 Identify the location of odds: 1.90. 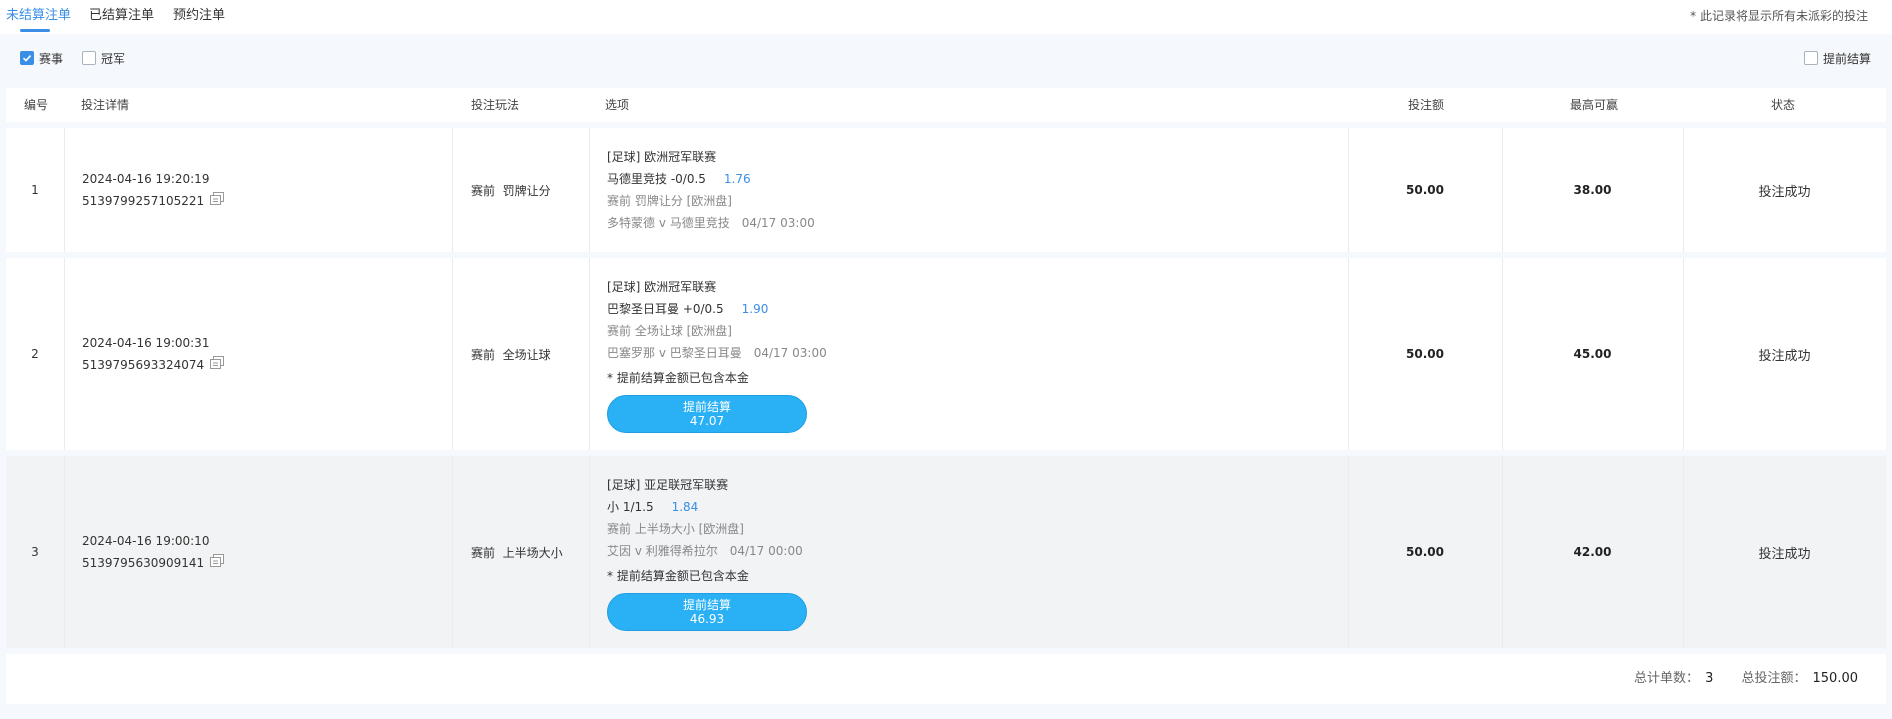
(755, 309).